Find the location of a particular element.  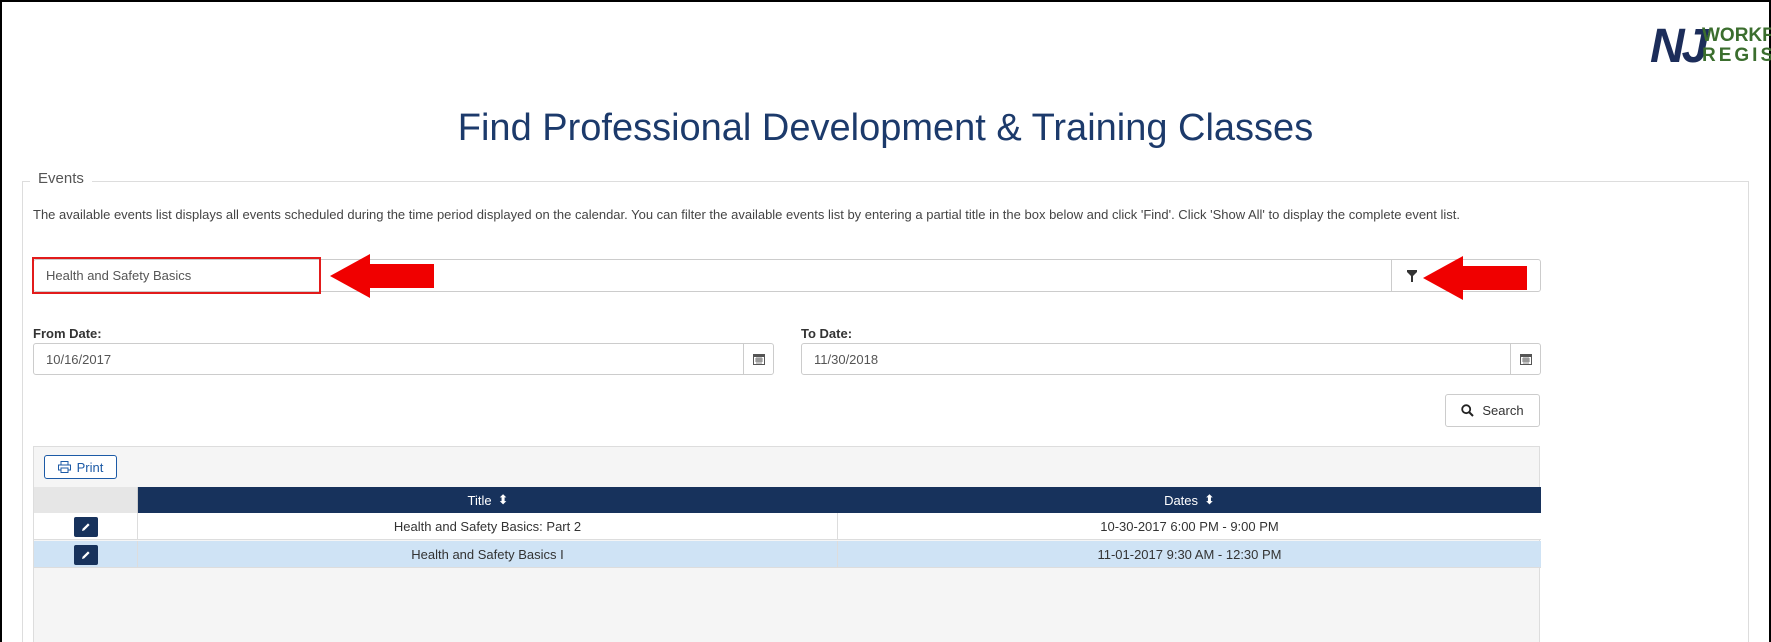

search-button: Search is located at coordinates (1492, 410).